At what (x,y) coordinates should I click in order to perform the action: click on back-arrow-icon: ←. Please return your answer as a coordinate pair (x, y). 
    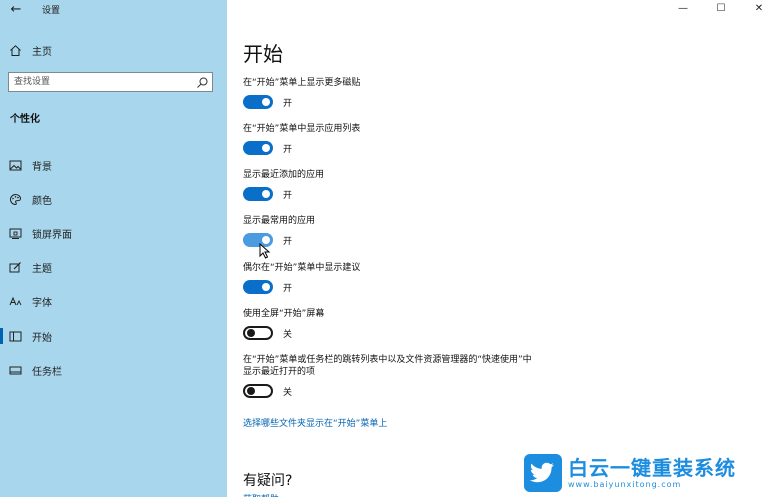
    Looking at the image, I should click on (16, 9).